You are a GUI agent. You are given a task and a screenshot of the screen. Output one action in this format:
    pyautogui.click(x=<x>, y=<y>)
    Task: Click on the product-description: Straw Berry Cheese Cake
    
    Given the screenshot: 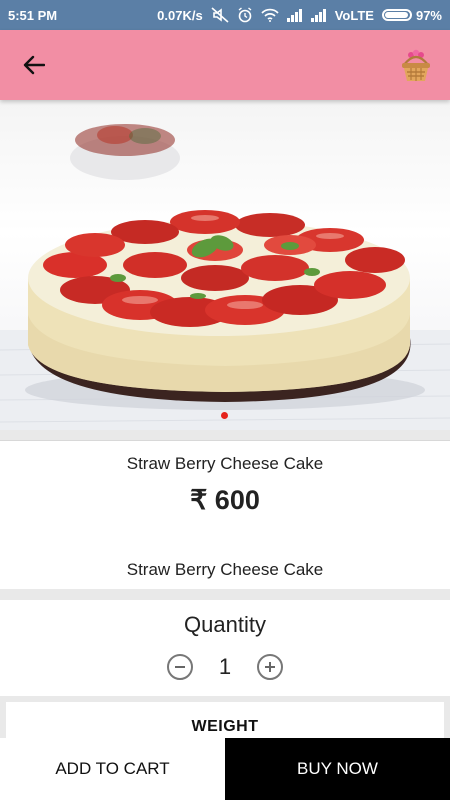 What is the action you would take?
    pyautogui.click(x=225, y=569)
    